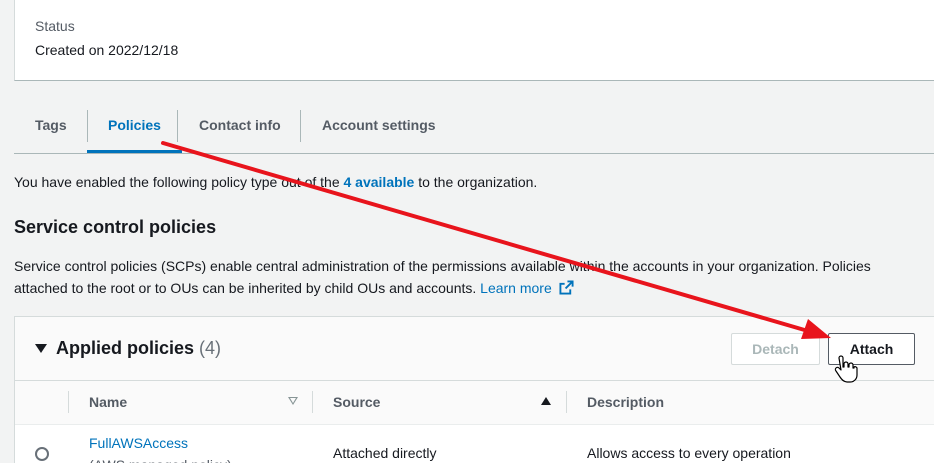  I want to click on external-link-icon, so click(566, 287).